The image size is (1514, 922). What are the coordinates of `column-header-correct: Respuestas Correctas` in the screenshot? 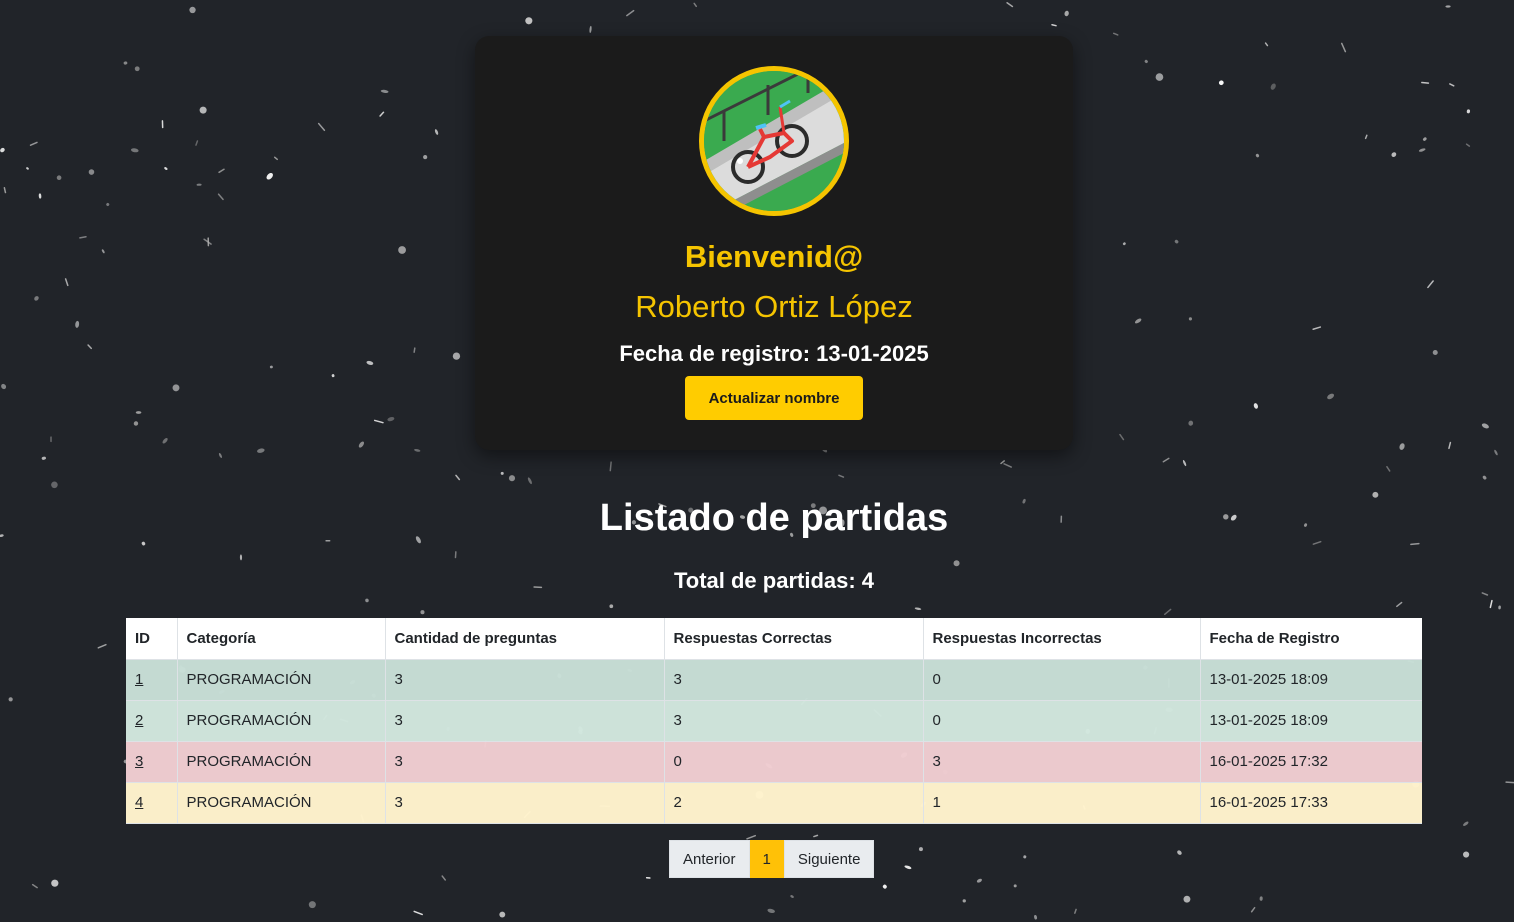 It's located at (794, 639).